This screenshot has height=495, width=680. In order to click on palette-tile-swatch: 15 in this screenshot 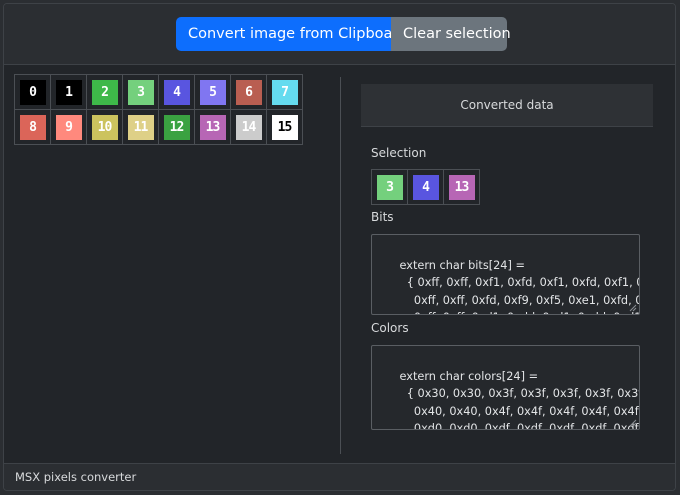, I will do `click(284, 127)`.